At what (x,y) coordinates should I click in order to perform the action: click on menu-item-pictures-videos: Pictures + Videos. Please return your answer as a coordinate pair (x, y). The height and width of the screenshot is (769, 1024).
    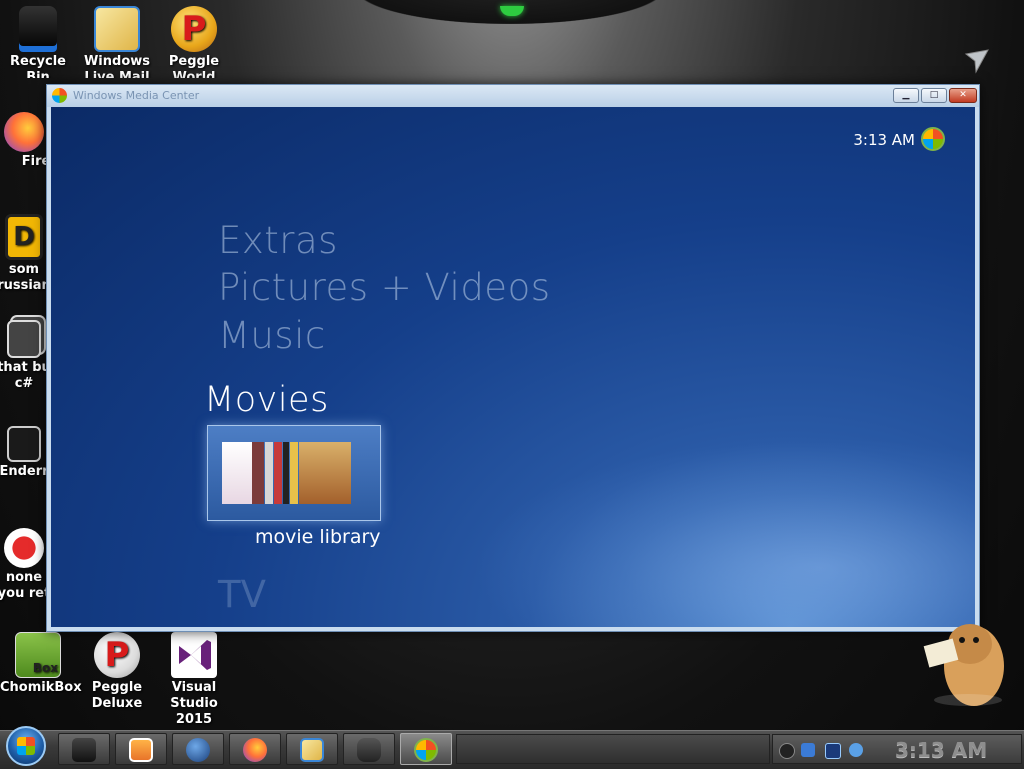
    Looking at the image, I should click on (384, 287).